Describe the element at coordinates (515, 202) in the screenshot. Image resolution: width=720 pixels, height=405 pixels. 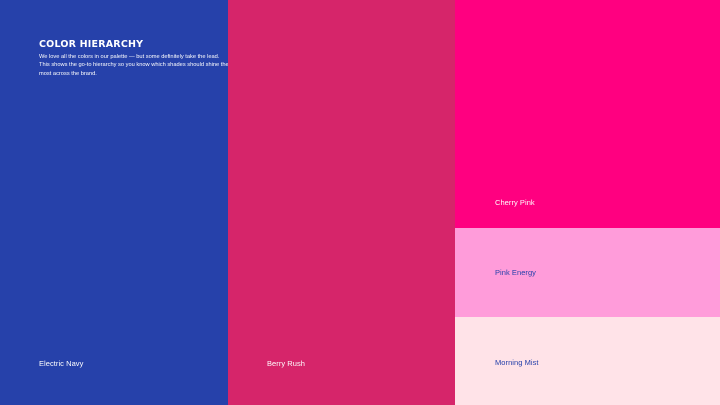
I see `swatch-label-cherry-pink: Cherry Pink` at that location.